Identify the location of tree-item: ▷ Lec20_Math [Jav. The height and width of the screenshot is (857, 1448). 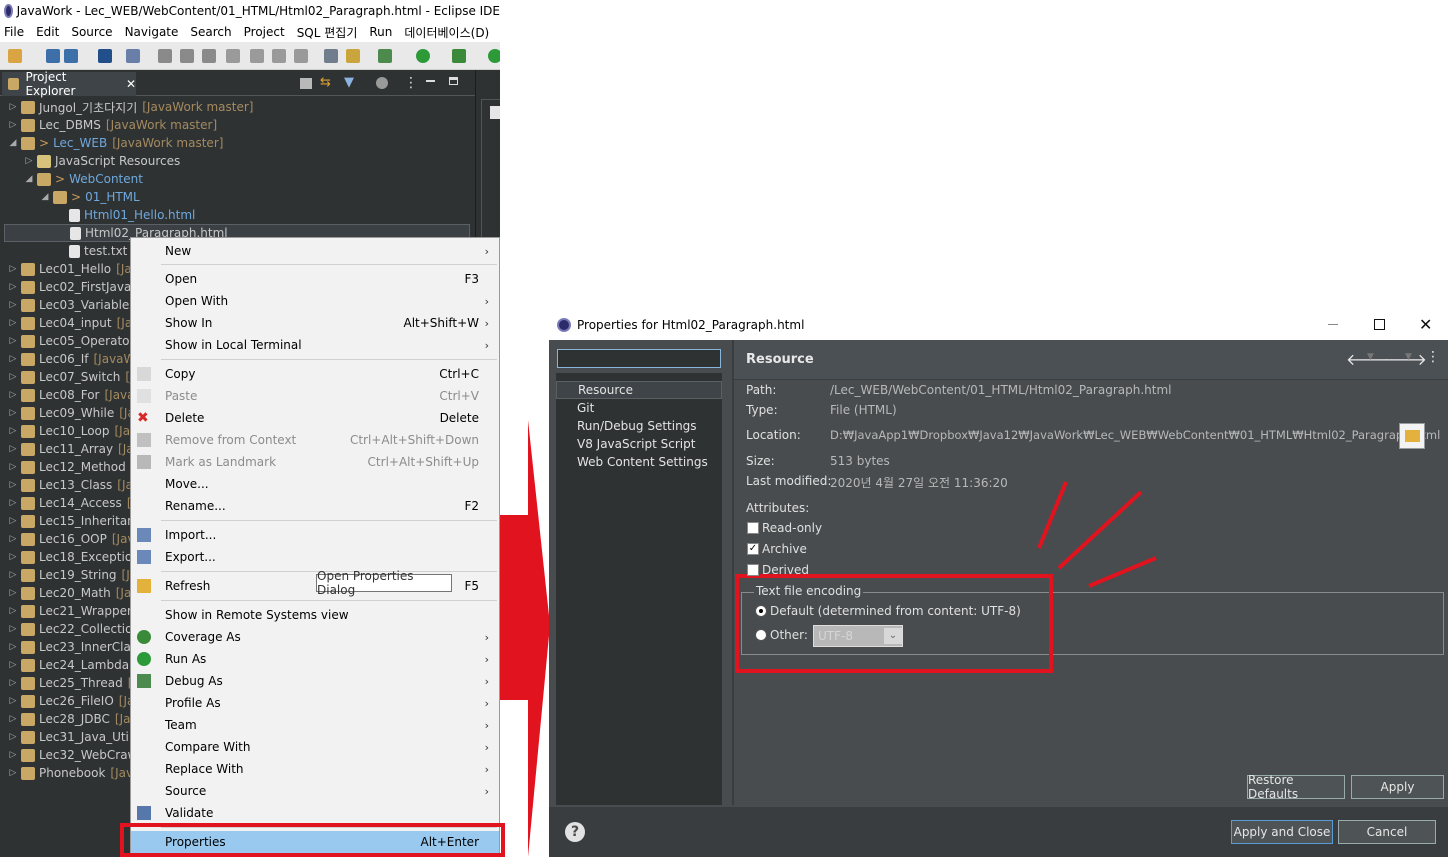
(73, 593).